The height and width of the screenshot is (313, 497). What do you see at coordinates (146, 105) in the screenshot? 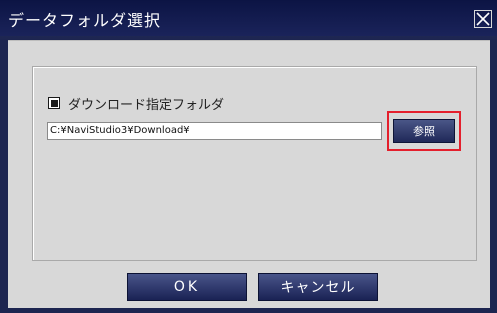
I see `download-folder-label: ダウンロード指定フォルダ` at bounding box center [146, 105].